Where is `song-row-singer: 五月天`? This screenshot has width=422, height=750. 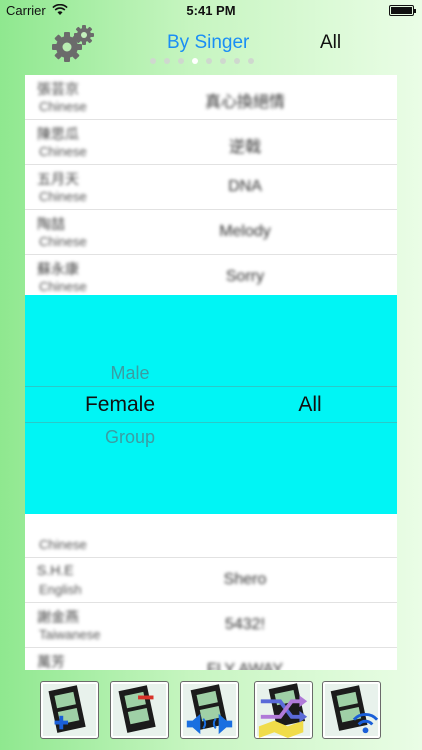
song-row-singer: 五月天 is located at coordinates (58, 179).